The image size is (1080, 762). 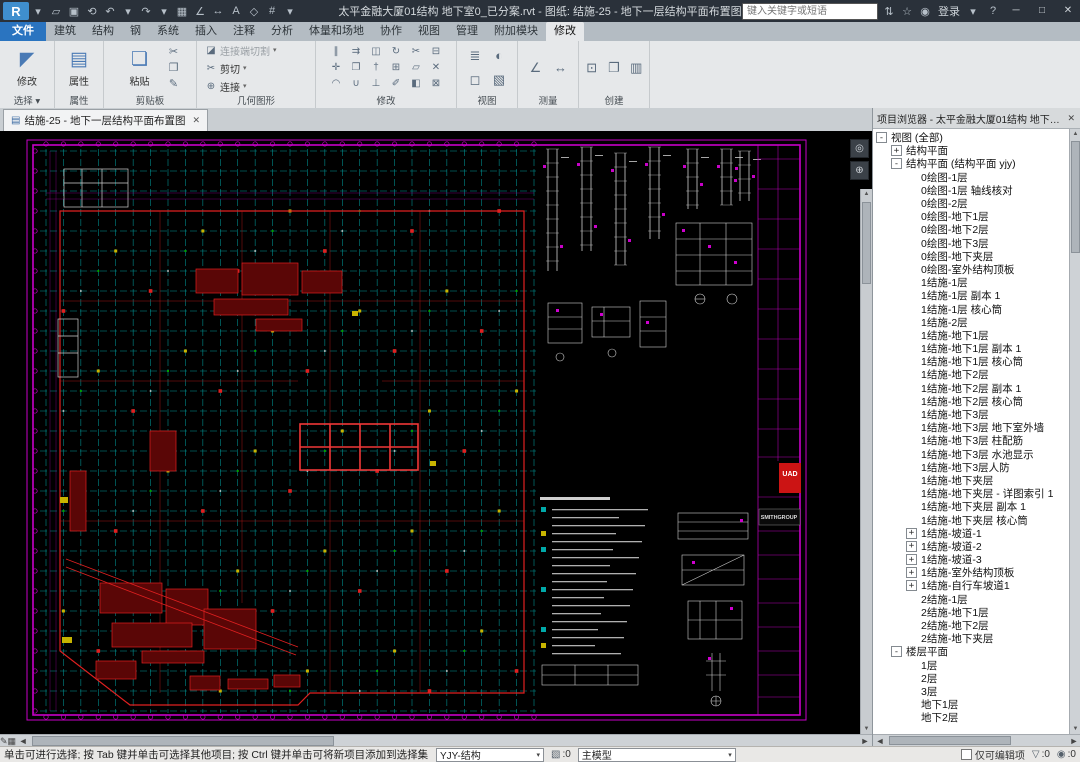 I want to click on redo-caret-icon: ▾, so click(x=164, y=11).